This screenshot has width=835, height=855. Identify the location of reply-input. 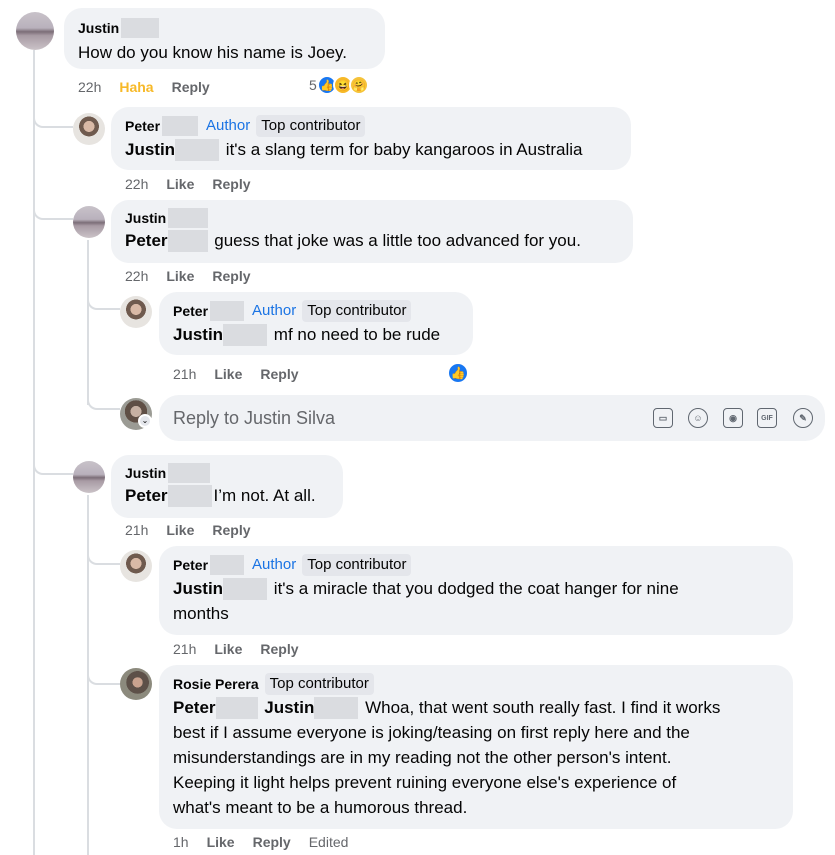
(393, 418).